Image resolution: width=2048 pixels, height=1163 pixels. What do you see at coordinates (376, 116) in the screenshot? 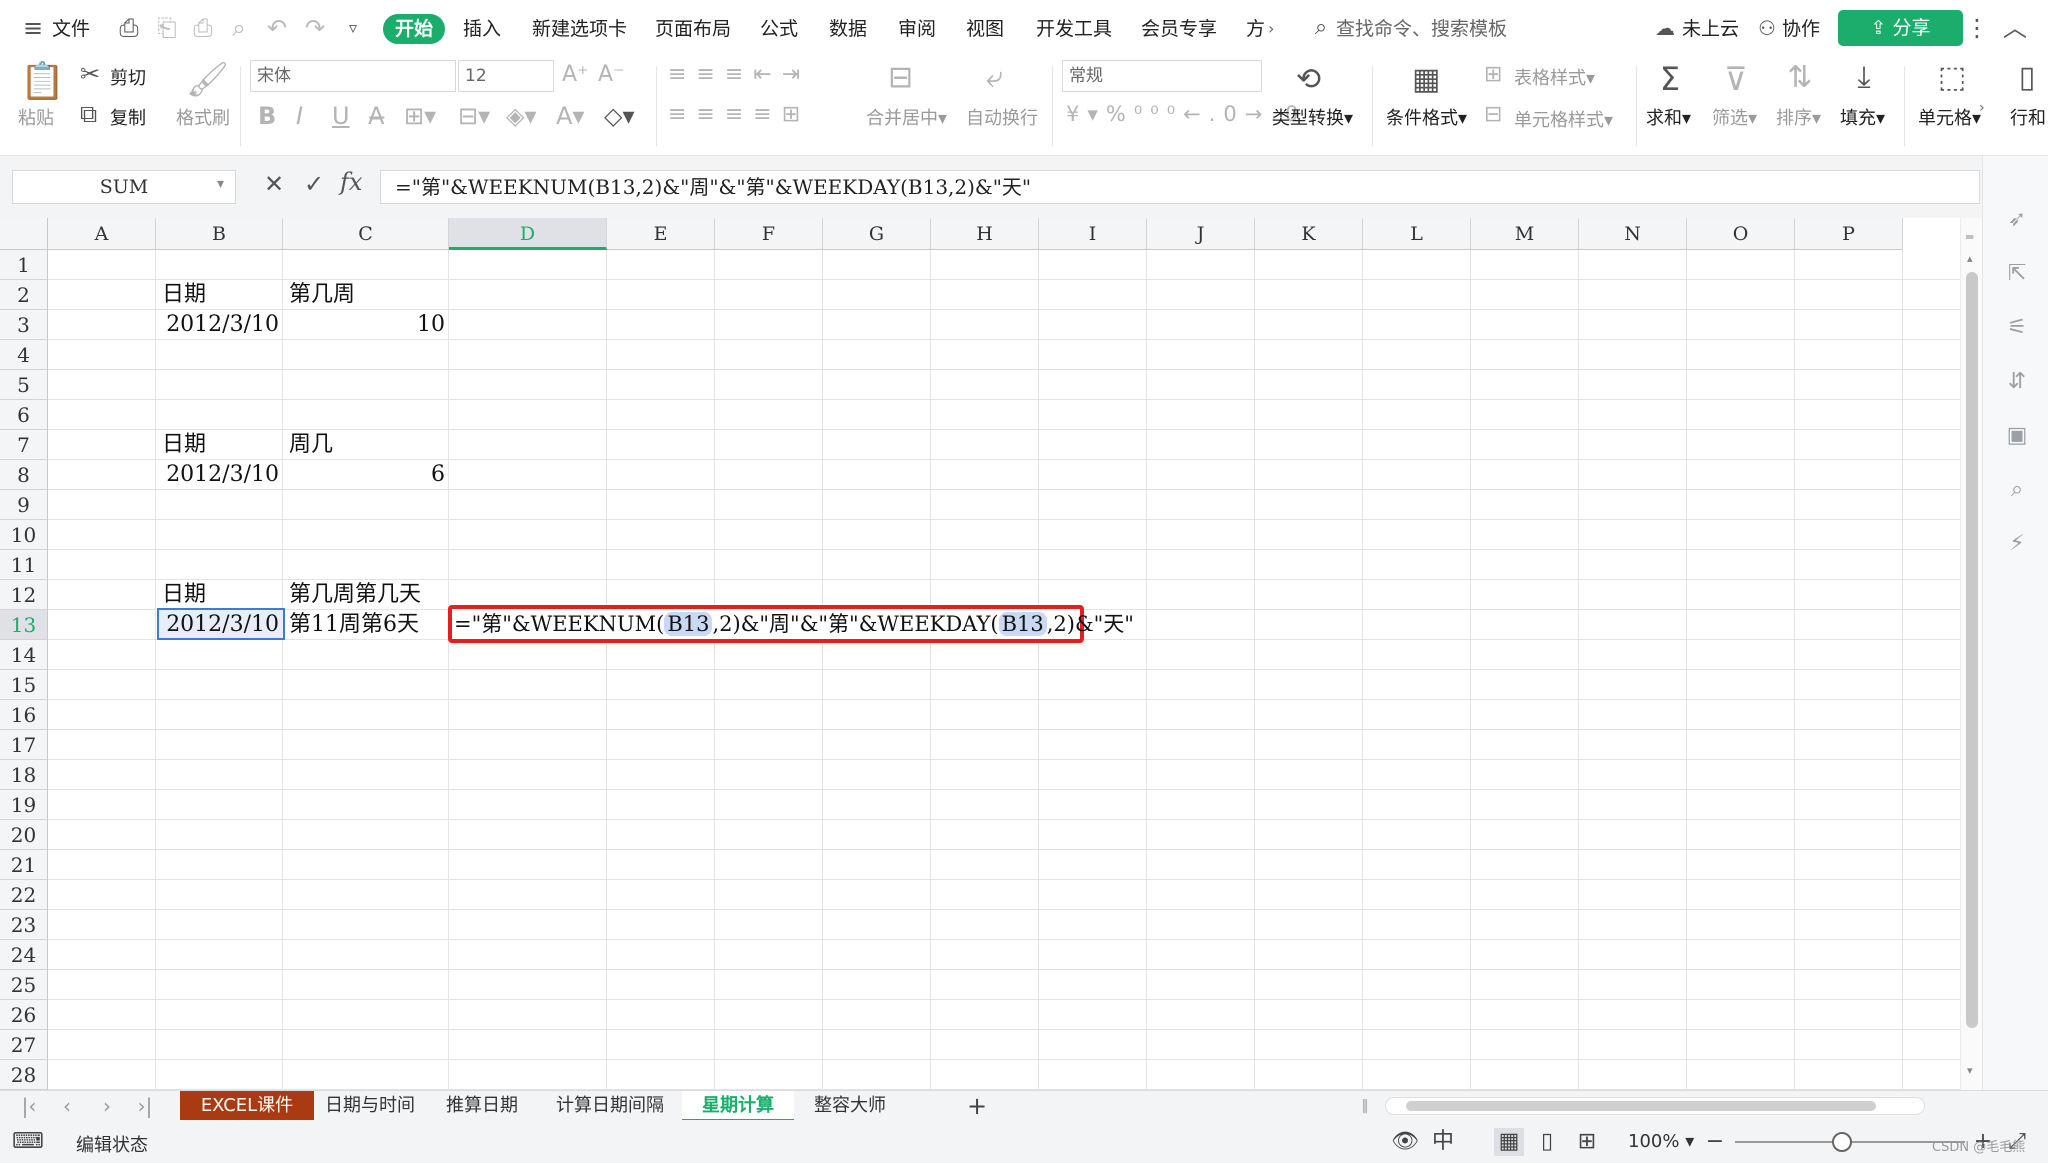
I see `strikethrough-icon: A̶` at bounding box center [376, 116].